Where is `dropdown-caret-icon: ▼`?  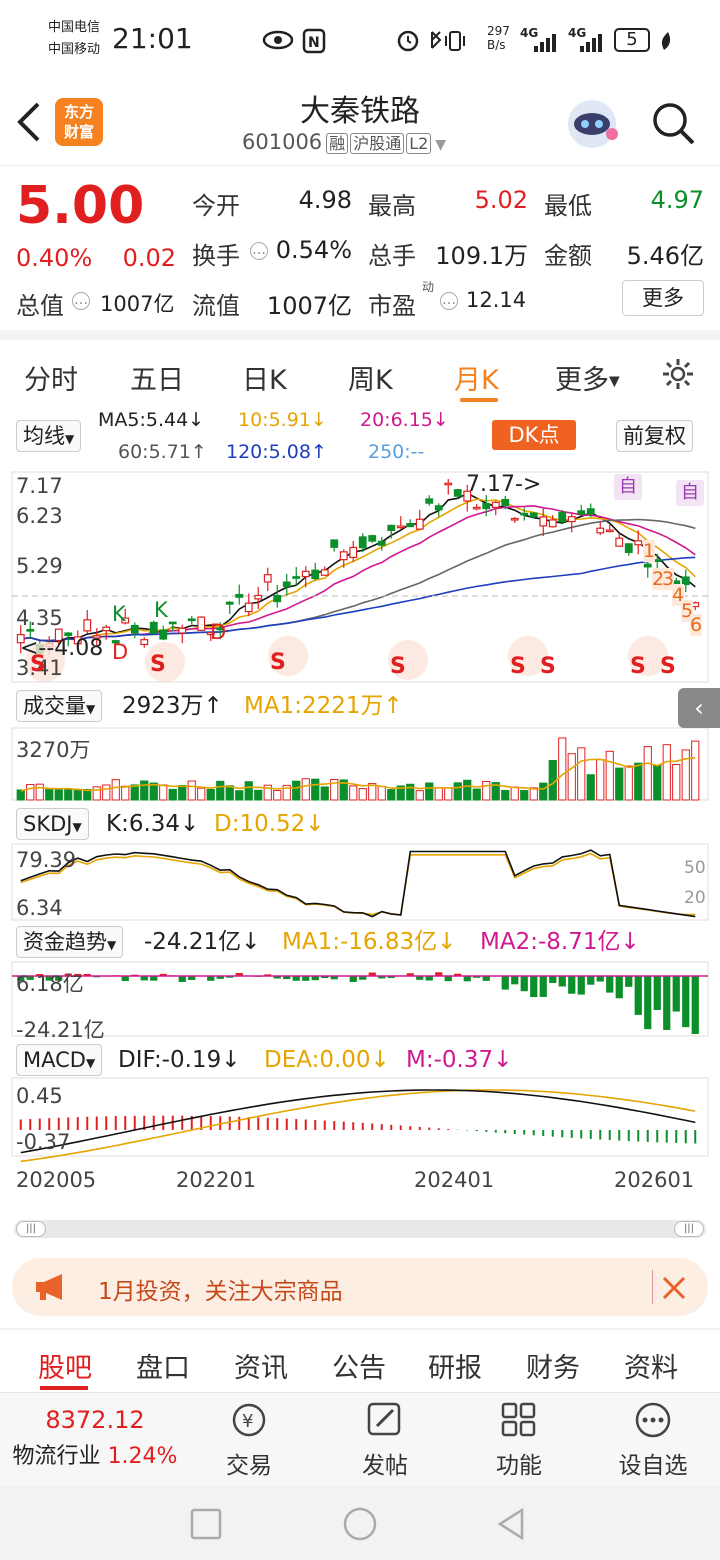
dropdown-caret-icon: ▼ is located at coordinates (440, 145).